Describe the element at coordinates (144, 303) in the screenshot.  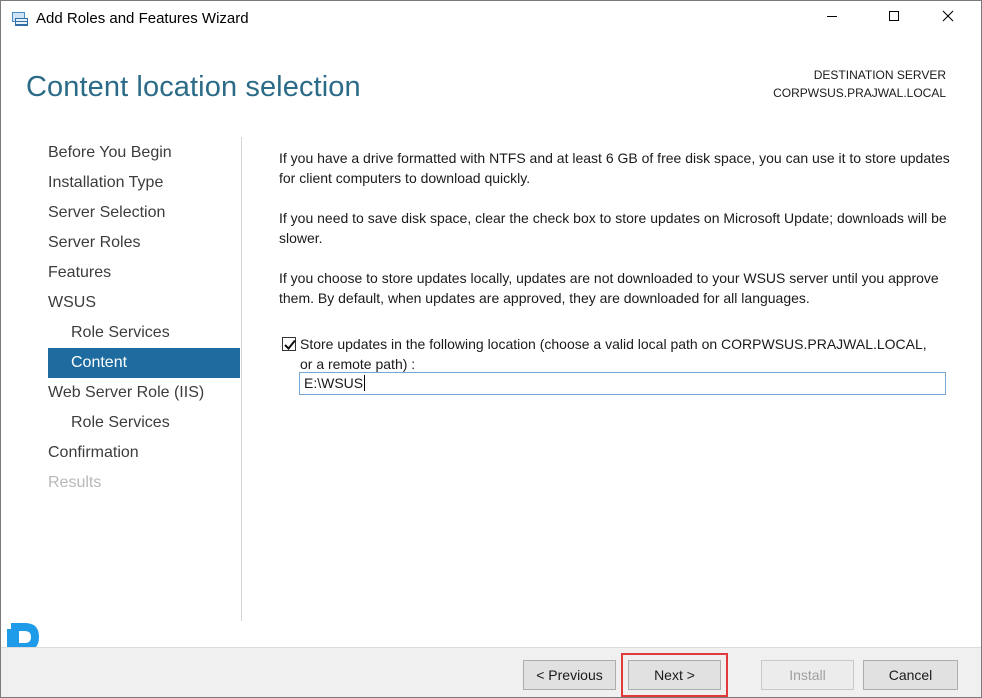
I see `nav-item-wsus: WSUS` at that location.